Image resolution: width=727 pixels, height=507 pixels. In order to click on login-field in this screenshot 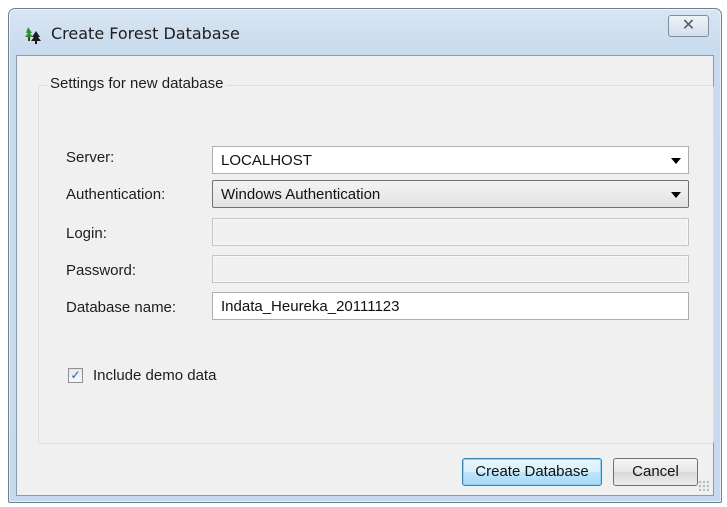, I will do `click(450, 232)`.